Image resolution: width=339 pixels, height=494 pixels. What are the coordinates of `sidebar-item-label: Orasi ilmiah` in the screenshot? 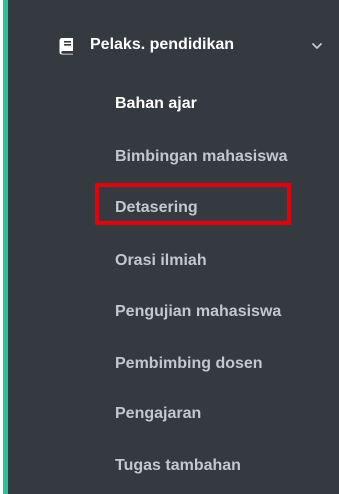 It's located at (161, 260).